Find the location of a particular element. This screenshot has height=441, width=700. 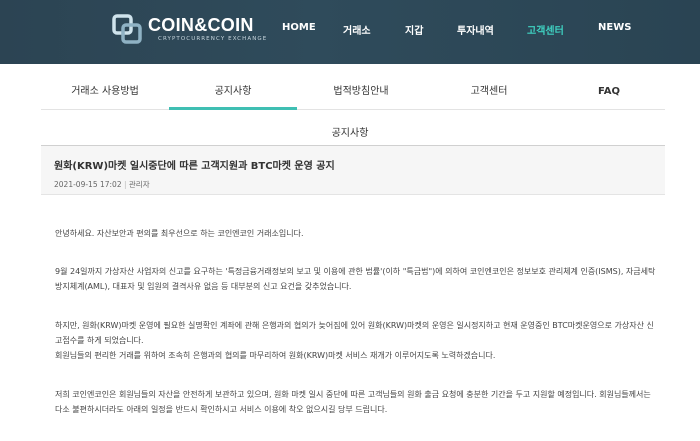

logo-subtitle: CRYPTOCURRENCY EXCHANGE is located at coordinates (213, 39).